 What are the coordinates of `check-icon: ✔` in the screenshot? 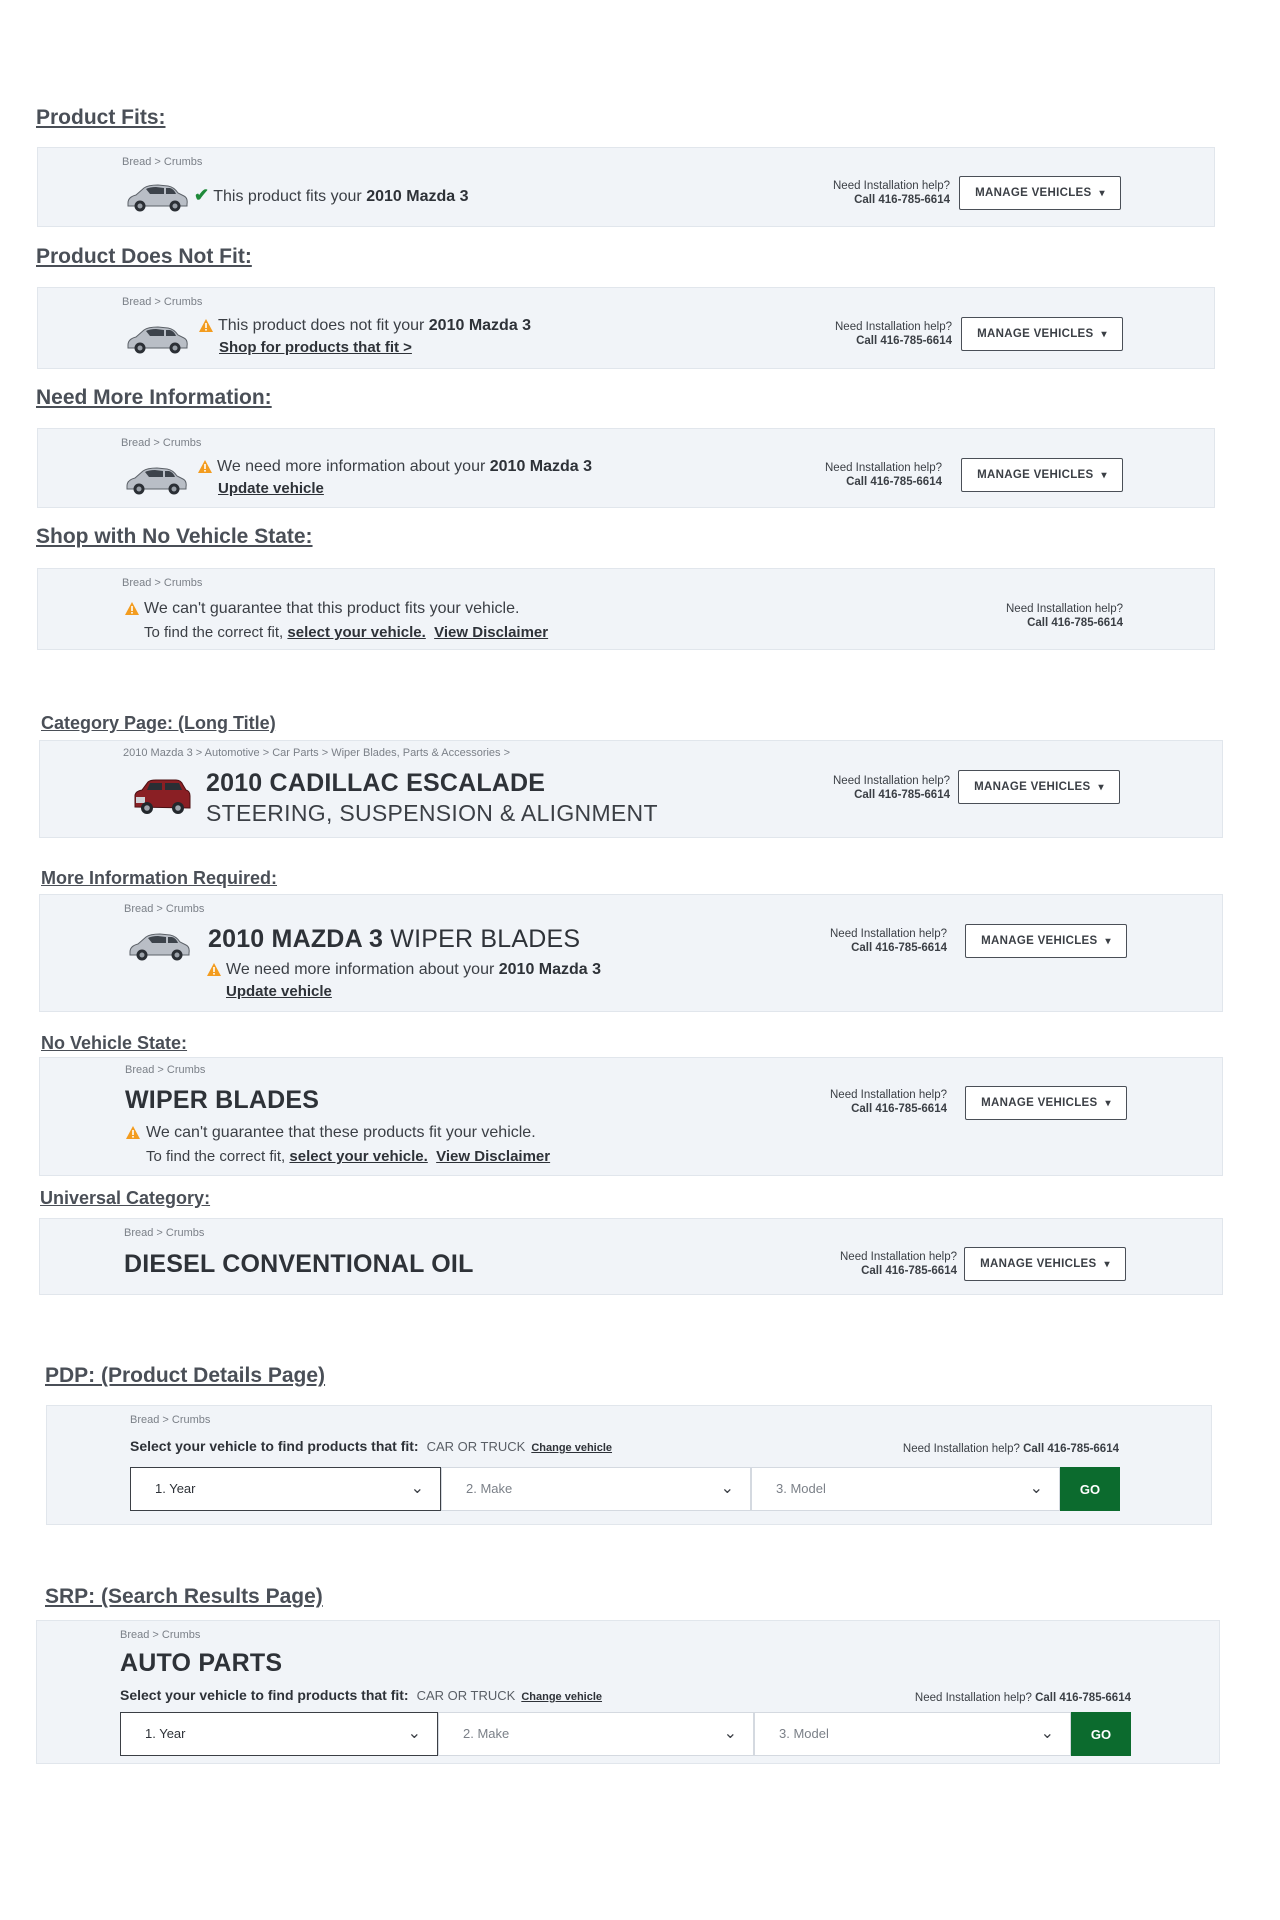 It's located at (202, 195).